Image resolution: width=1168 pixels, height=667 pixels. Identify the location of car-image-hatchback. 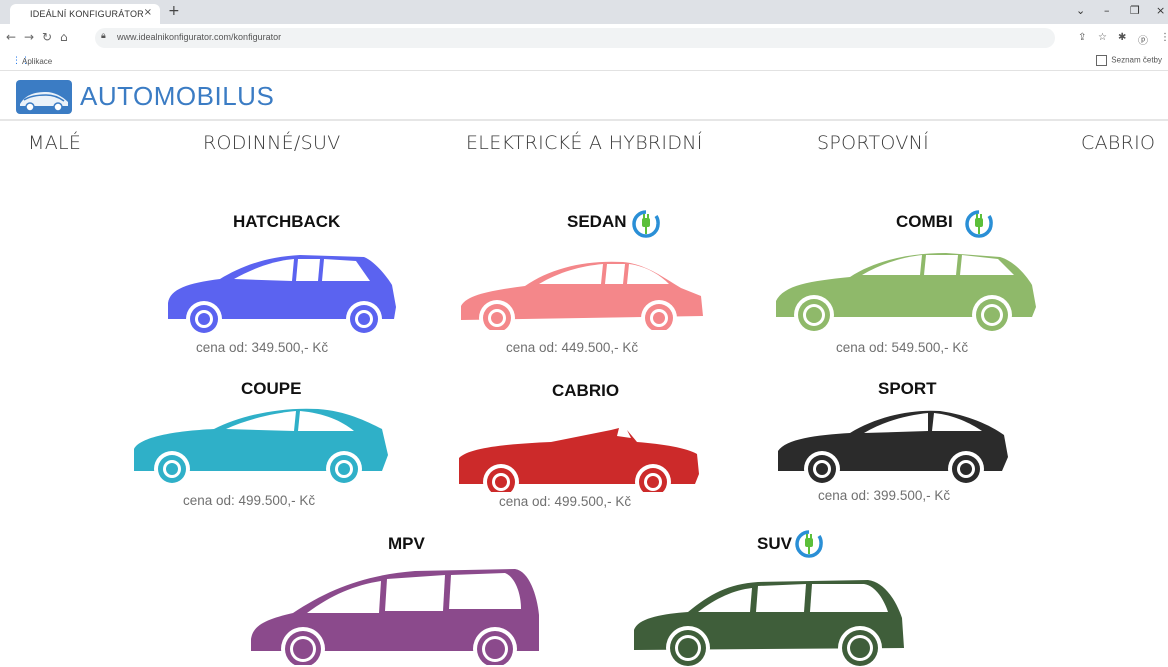
(280, 290).